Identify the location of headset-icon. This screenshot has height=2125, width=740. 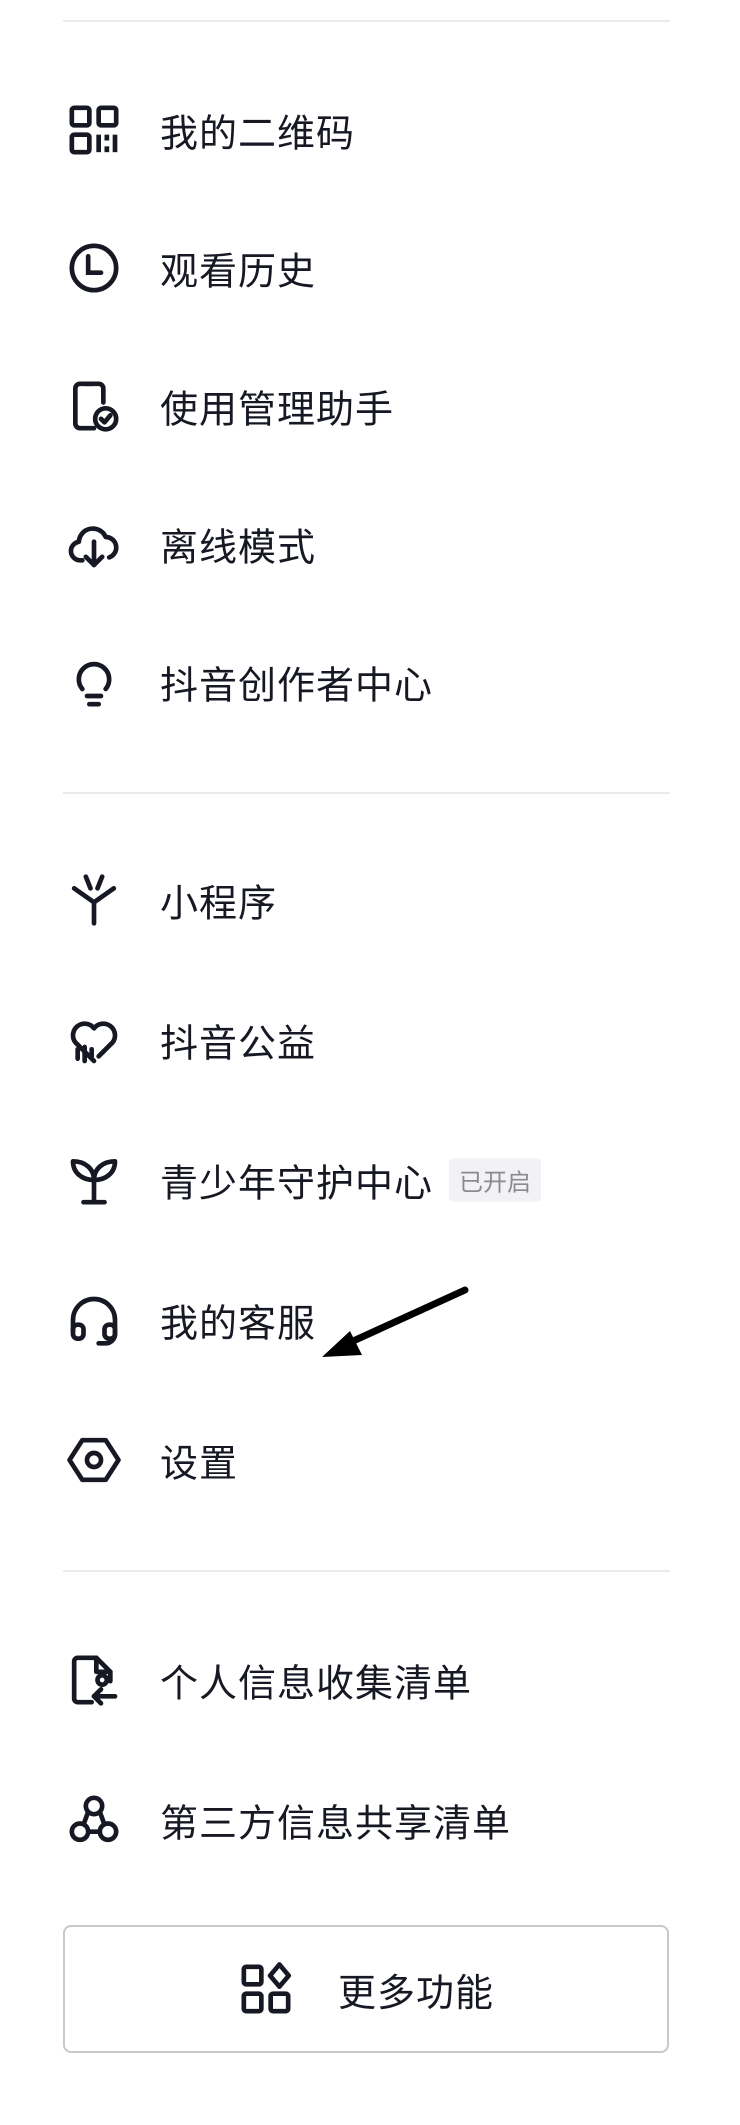
(94, 1320).